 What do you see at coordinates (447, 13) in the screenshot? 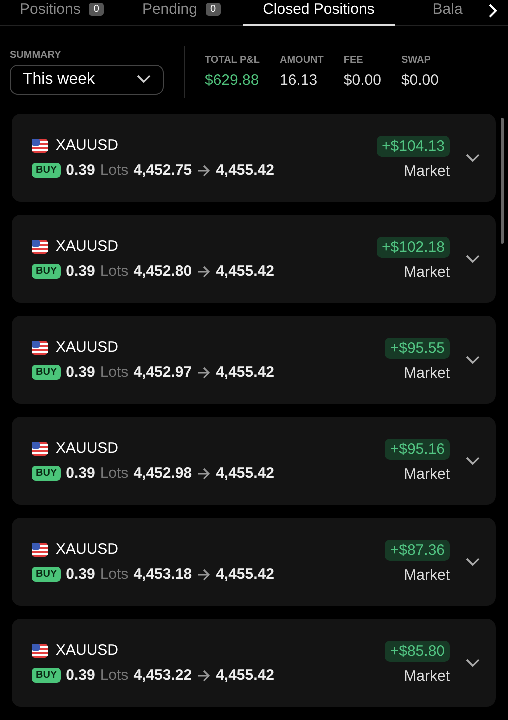
I see `tab: Bala` at bounding box center [447, 13].